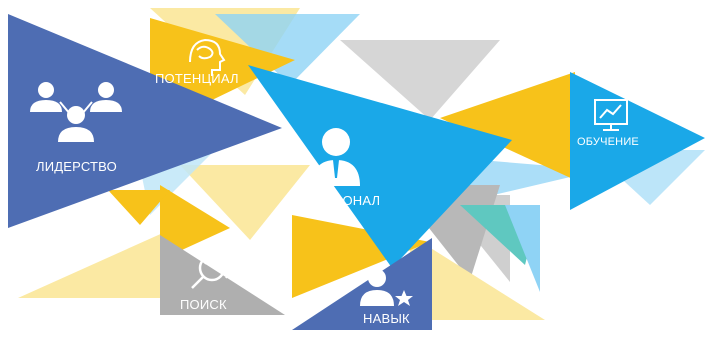 This screenshot has width=714, height=347. Describe the element at coordinates (76, 166) in the screenshot. I see `label-leadership: ЛИДЕРСТВО` at that location.